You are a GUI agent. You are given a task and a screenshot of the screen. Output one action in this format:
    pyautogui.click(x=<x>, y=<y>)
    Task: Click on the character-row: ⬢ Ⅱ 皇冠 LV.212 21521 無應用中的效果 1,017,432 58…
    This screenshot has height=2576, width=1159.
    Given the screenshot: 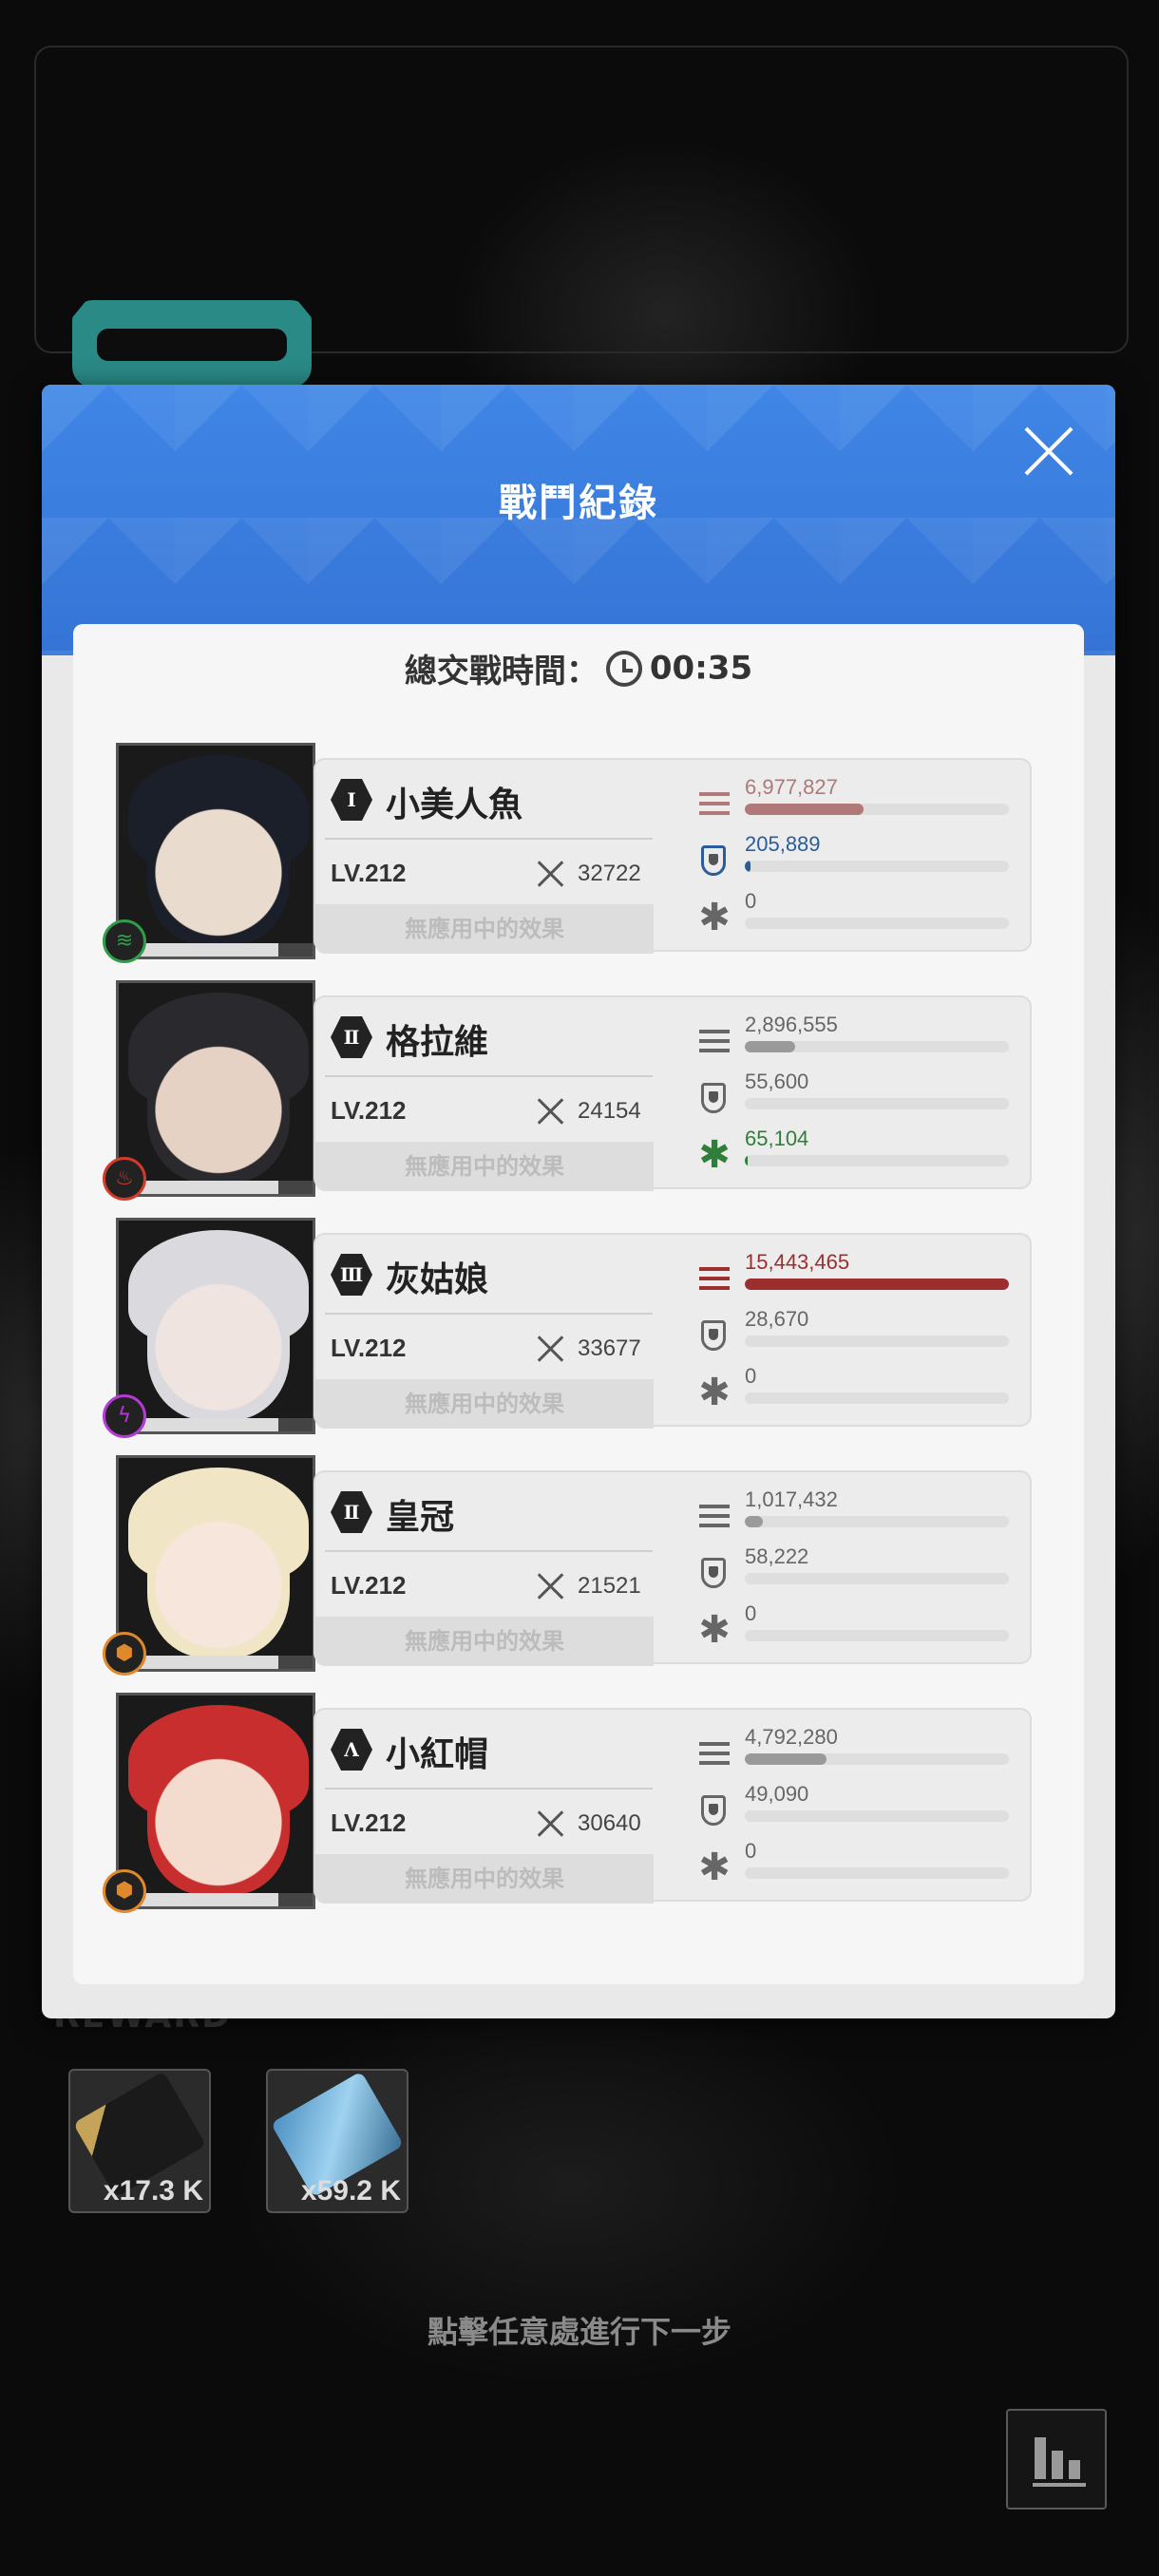 What is the action you would take?
    pyautogui.click(x=570, y=1565)
    